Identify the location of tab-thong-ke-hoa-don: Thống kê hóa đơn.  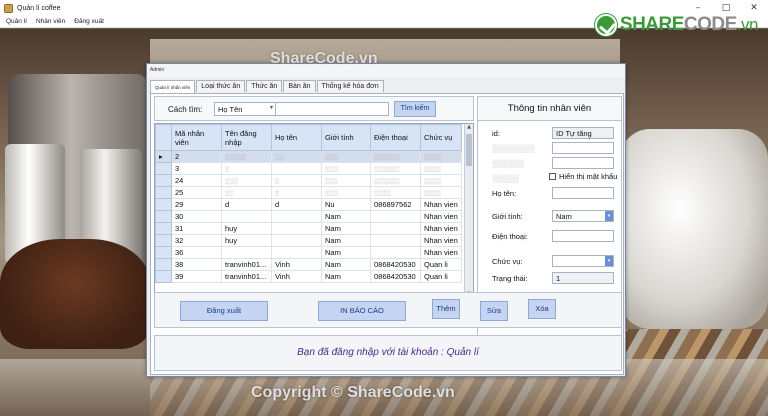
(350, 86).